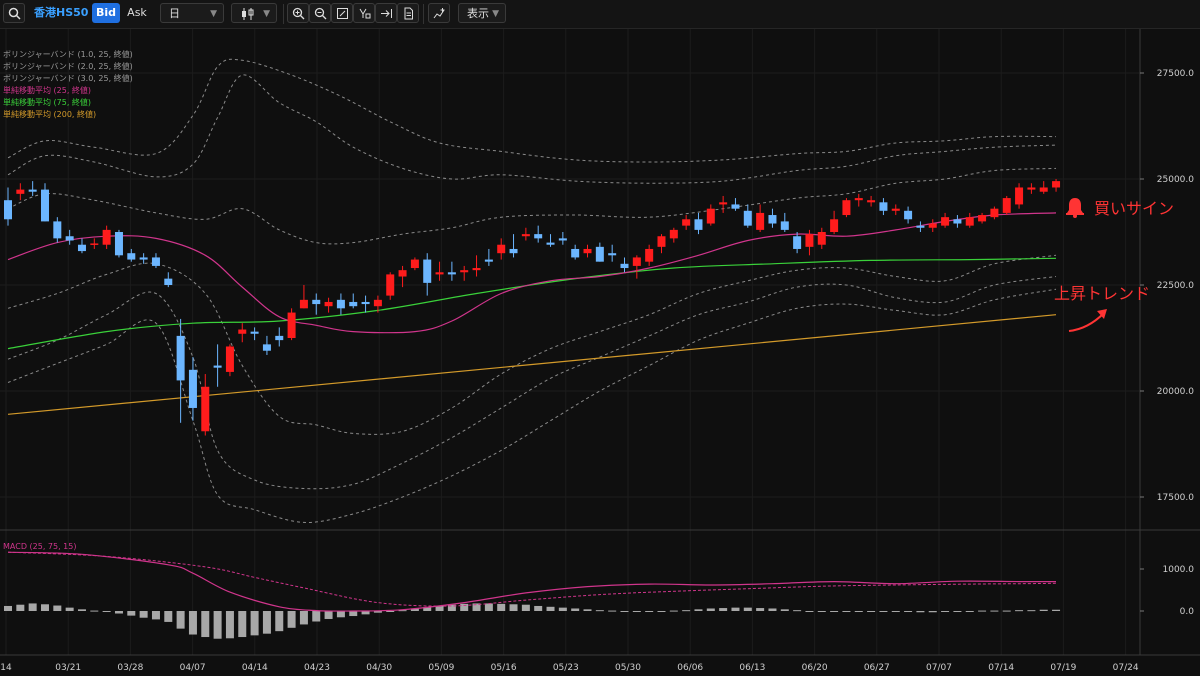  Describe the element at coordinates (408, 13) in the screenshot. I see `document-icon` at that location.